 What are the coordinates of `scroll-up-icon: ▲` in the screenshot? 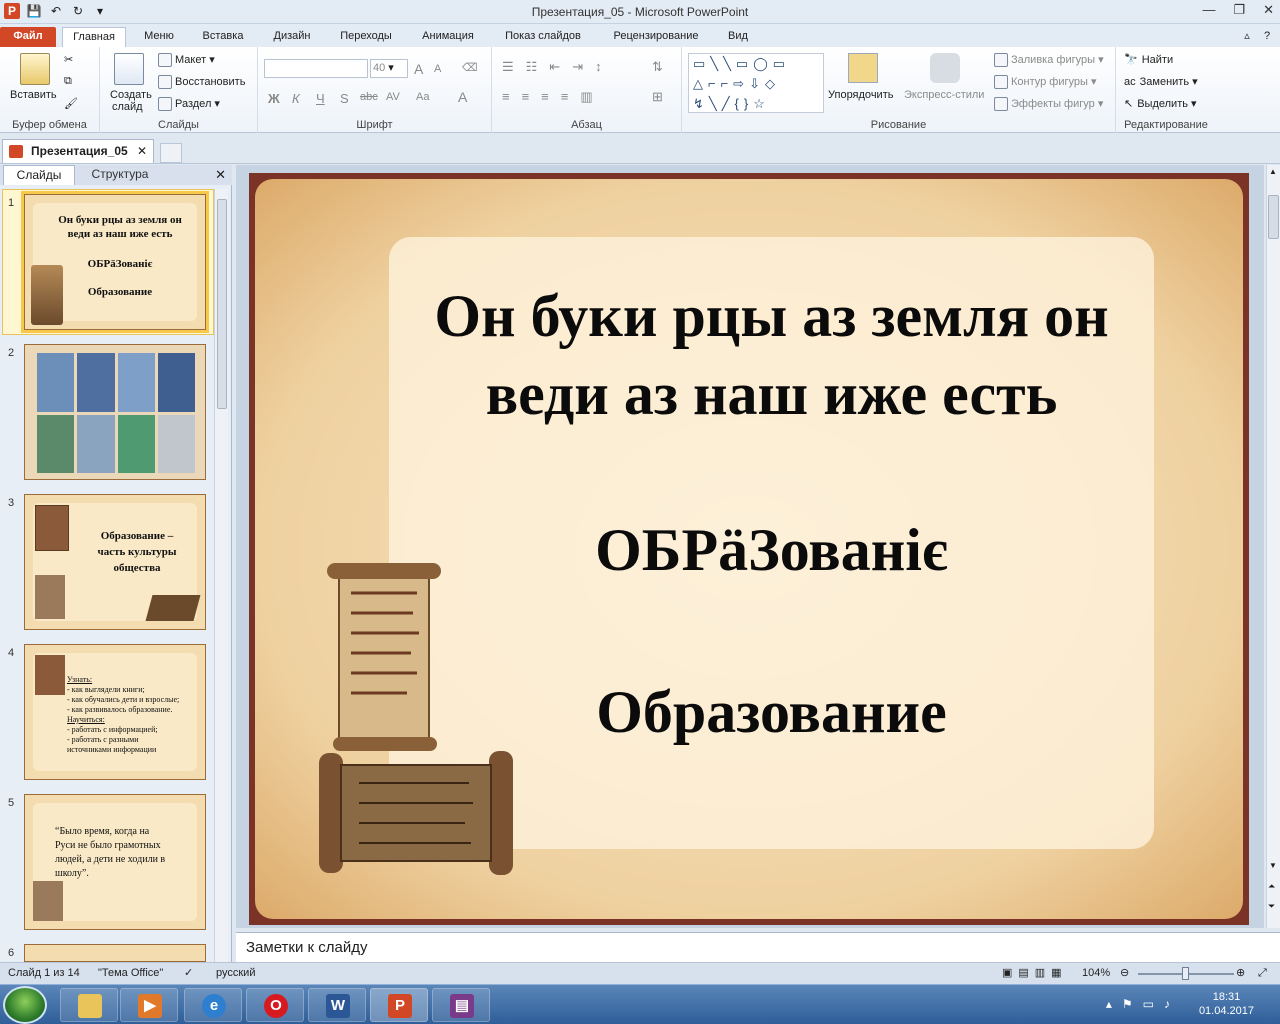 It's located at (1273, 171).